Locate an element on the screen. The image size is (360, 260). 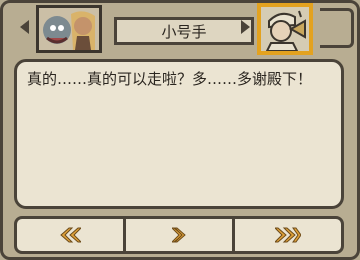
characters-portrait-icon is located at coordinates (69, 29).